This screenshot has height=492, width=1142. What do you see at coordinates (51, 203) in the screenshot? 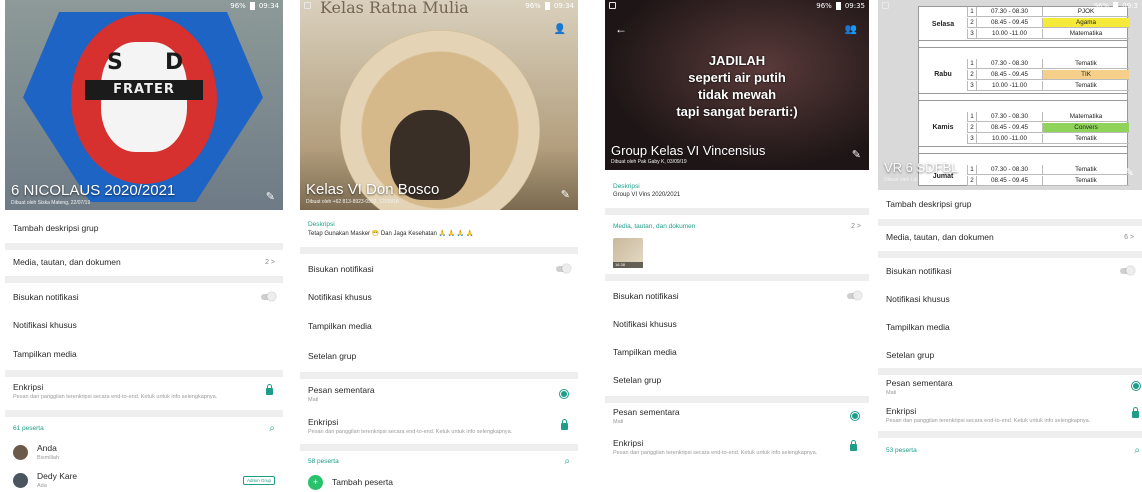
I see `group-created-by: Dibuat oleh Siska Mateng, 22/07/19` at bounding box center [51, 203].